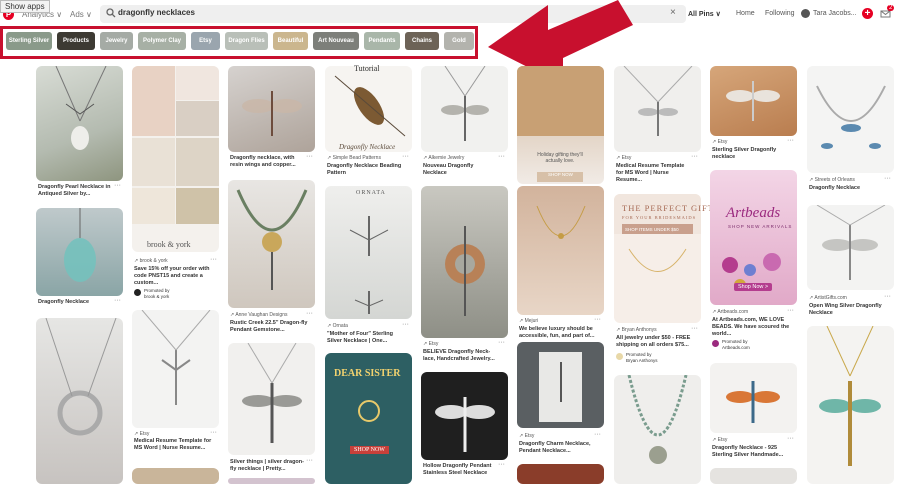 The height and width of the screenshot is (484, 900). I want to click on avatar, so click(805, 13).